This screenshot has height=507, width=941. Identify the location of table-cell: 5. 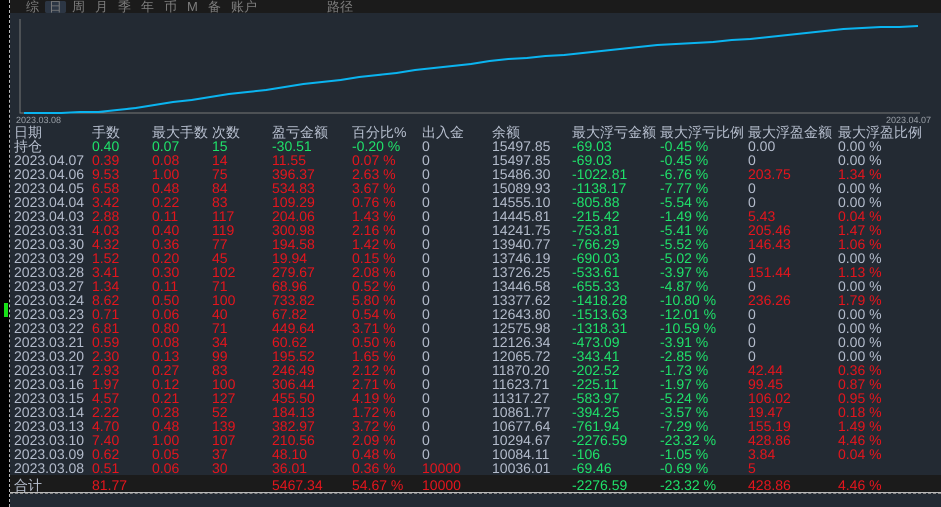
(752, 468).